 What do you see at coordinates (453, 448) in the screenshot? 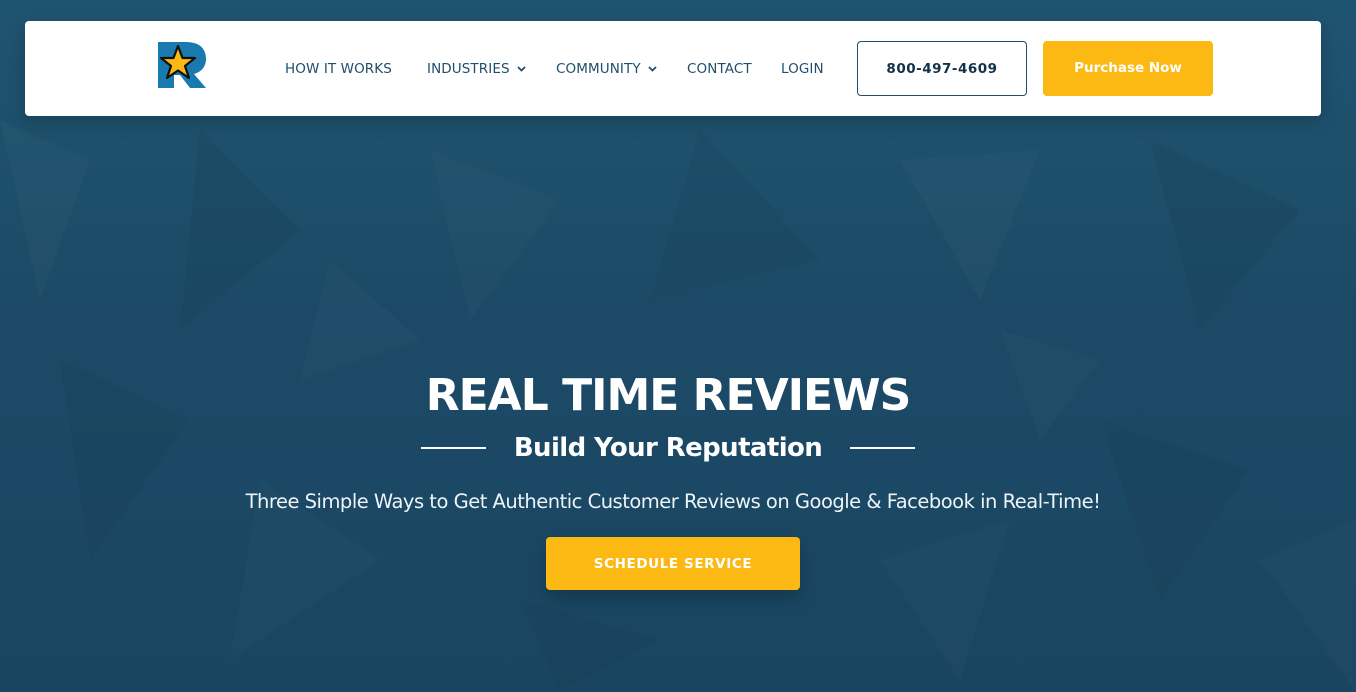
I see `divider-line-left` at bounding box center [453, 448].